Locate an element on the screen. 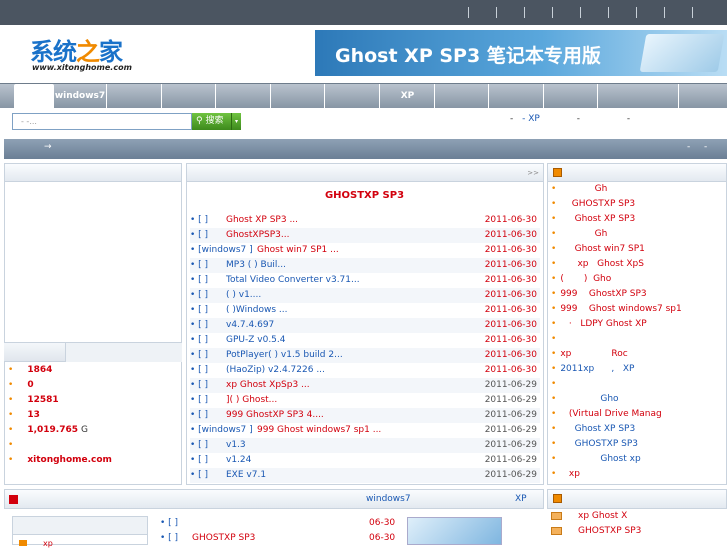 Image resolution: width=727 pixels, height=548 pixels. bottom-right-item: xp Ghost X is located at coordinates (589, 516).